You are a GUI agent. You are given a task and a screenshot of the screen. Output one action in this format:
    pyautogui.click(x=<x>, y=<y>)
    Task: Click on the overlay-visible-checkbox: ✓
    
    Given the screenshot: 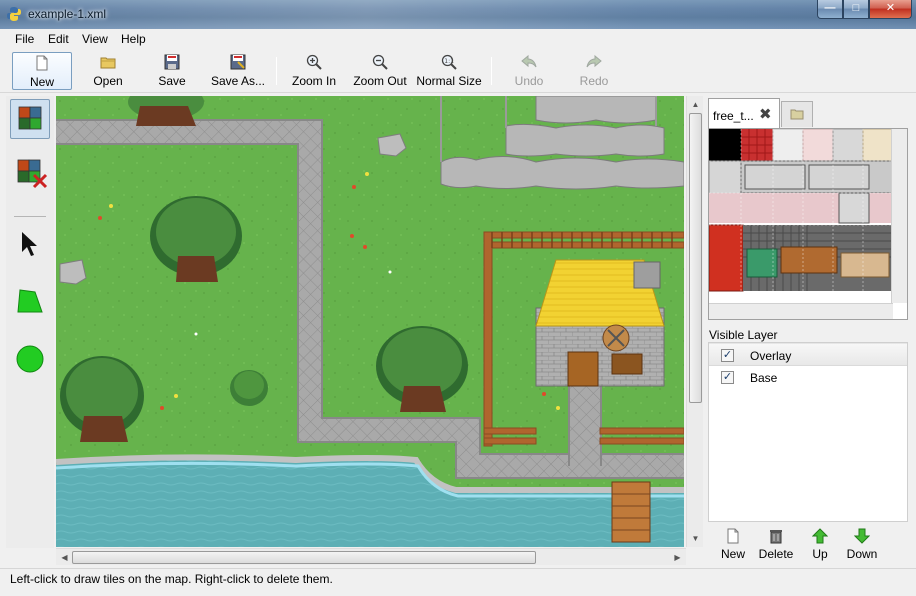 What is the action you would take?
    pyautogui.click(x=727, y=355)
    